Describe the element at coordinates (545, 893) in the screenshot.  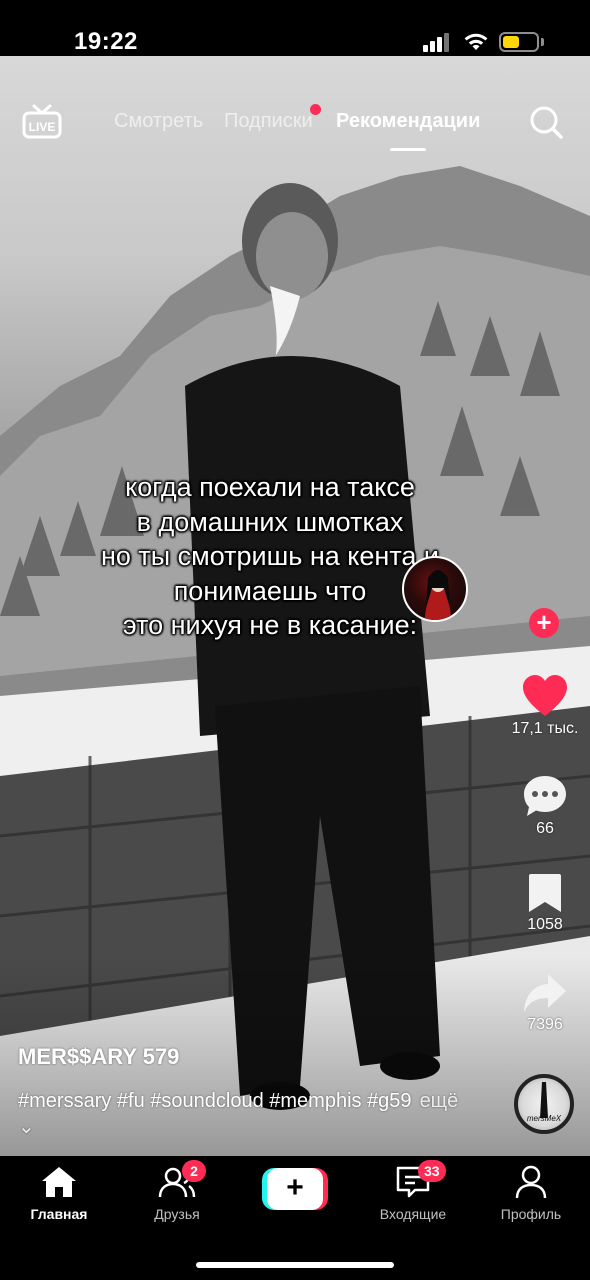
I see `bookmark-icon` at that location.